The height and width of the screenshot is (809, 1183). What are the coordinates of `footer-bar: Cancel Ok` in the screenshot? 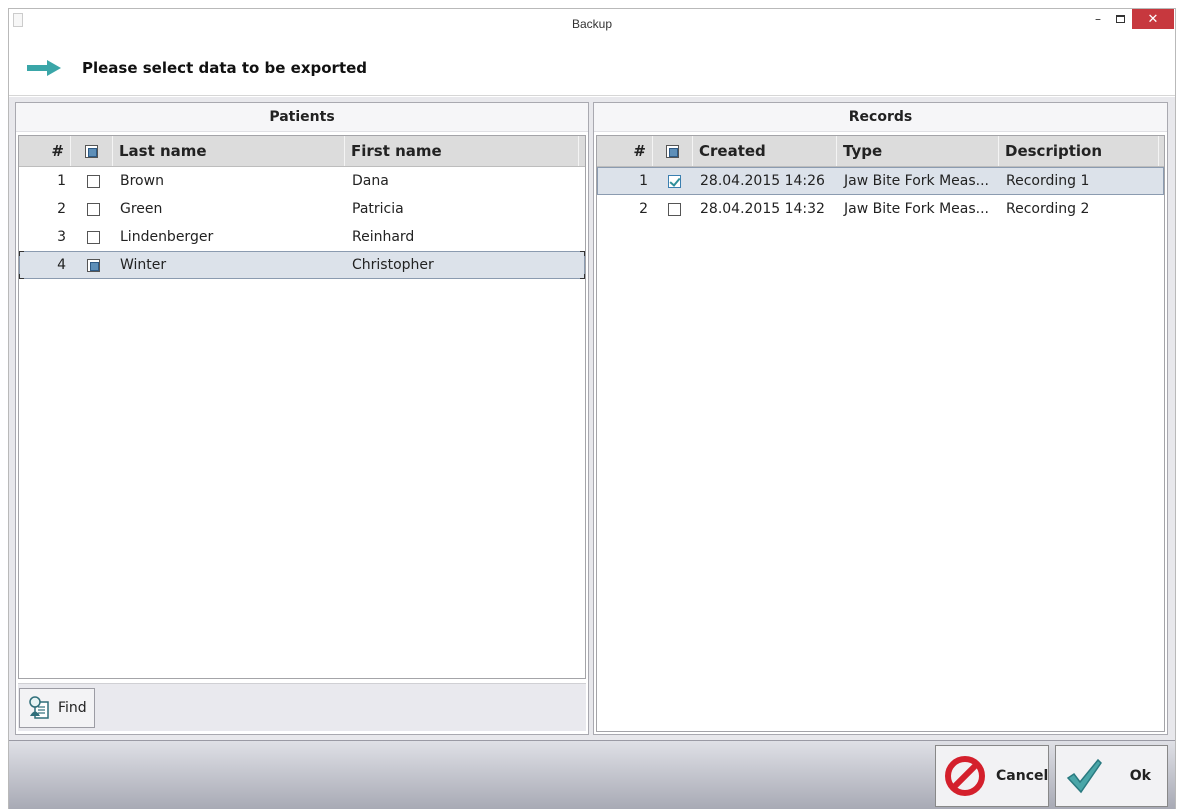 It's located at (592, 774).